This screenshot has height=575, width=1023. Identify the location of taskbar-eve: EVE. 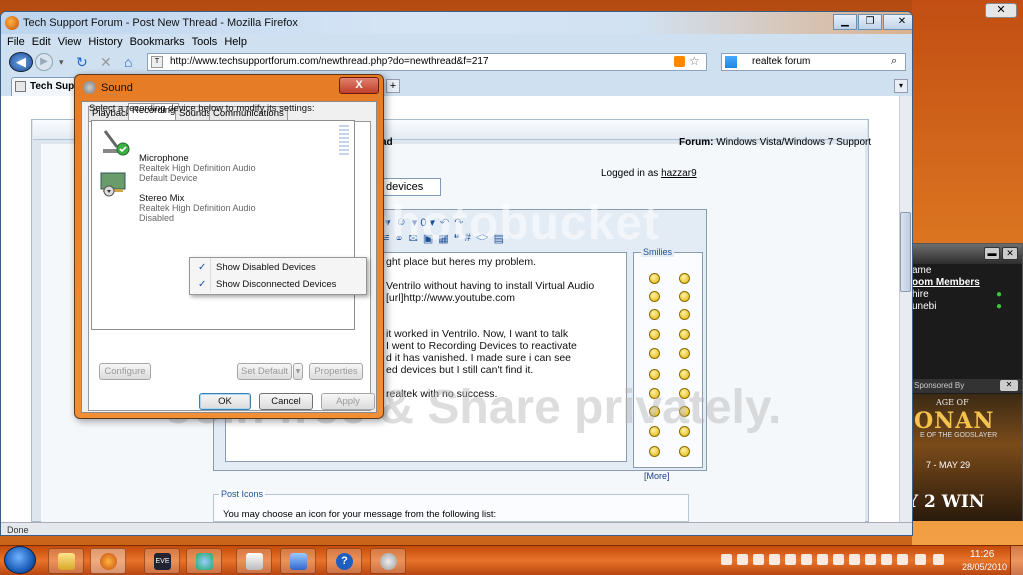
(162, 561).